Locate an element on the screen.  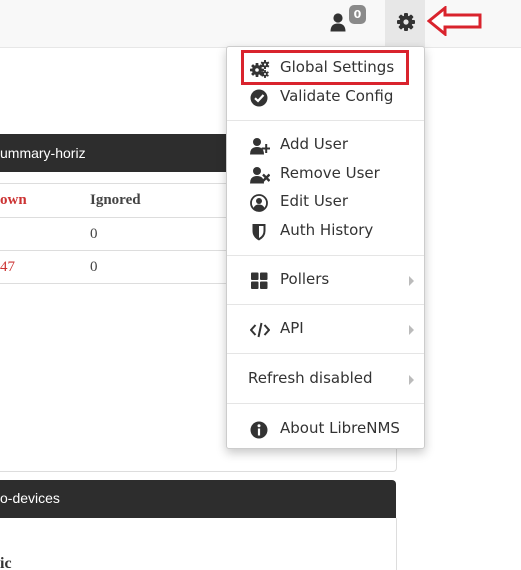
menu-item-edit-user: Edit User is located at coordinates (325, 203).